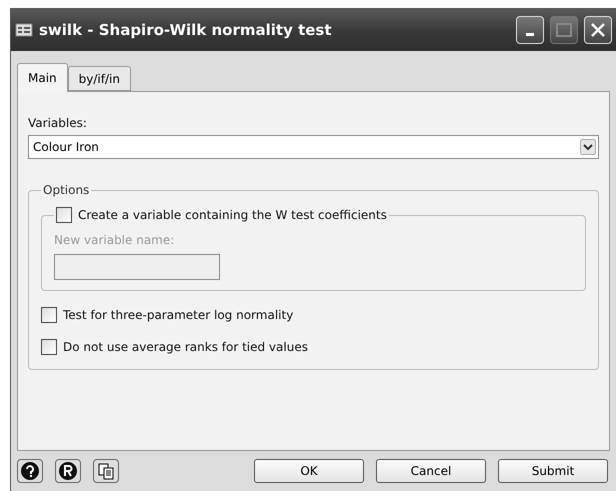 The height and width of the screenshot is (491, 616). What do you see at coordinates (588, 147) in the screenshot?
I see `chevron-down-icon` at bounding box center [588, 147].